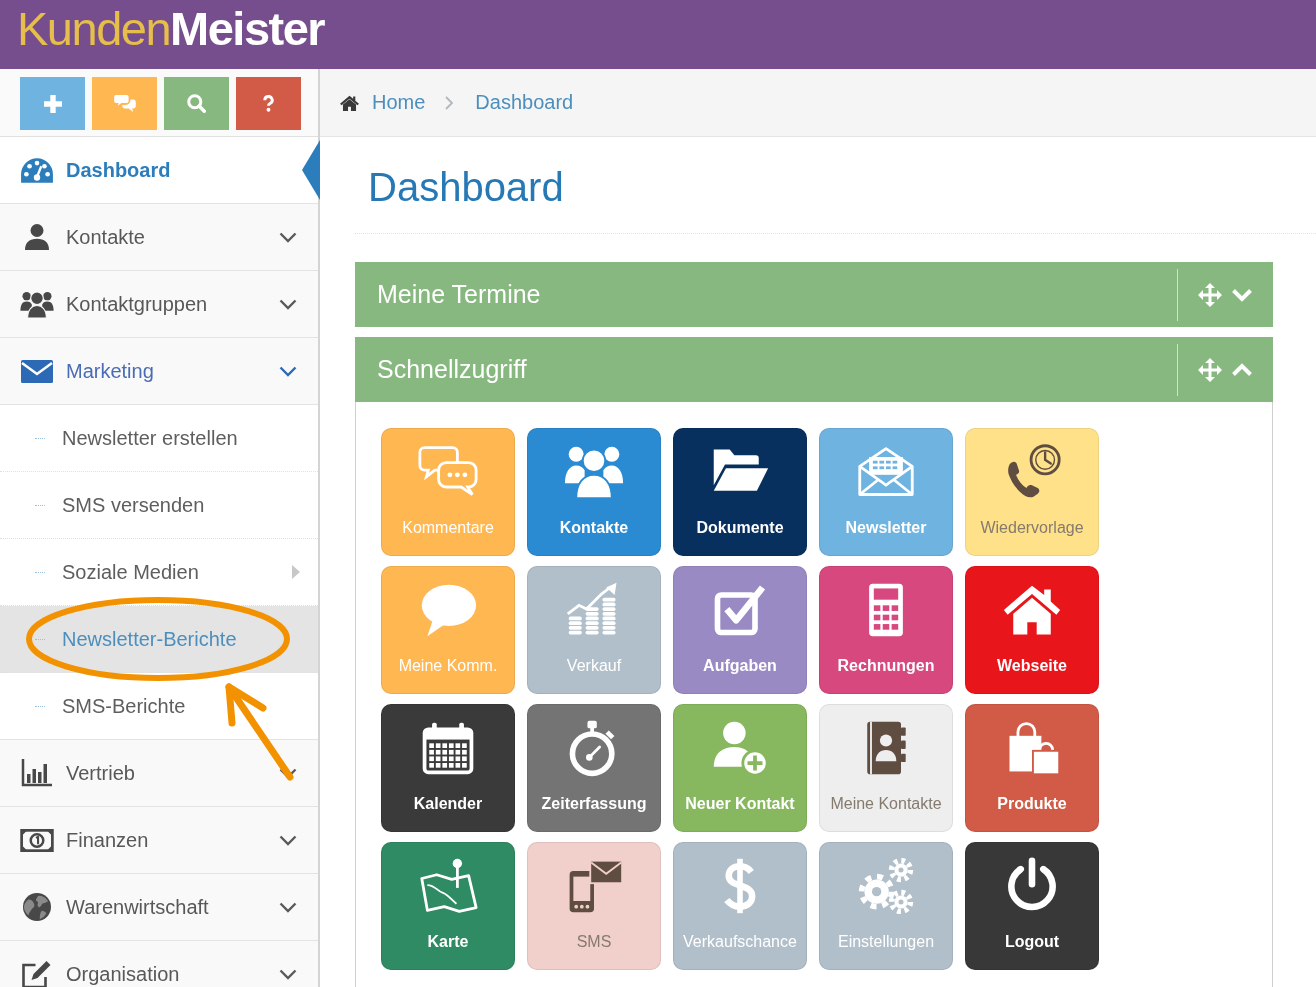 This screenshot has width=1316, height=987. I want to click on submenu-item: SMS-Berichte, so click(159, 706).